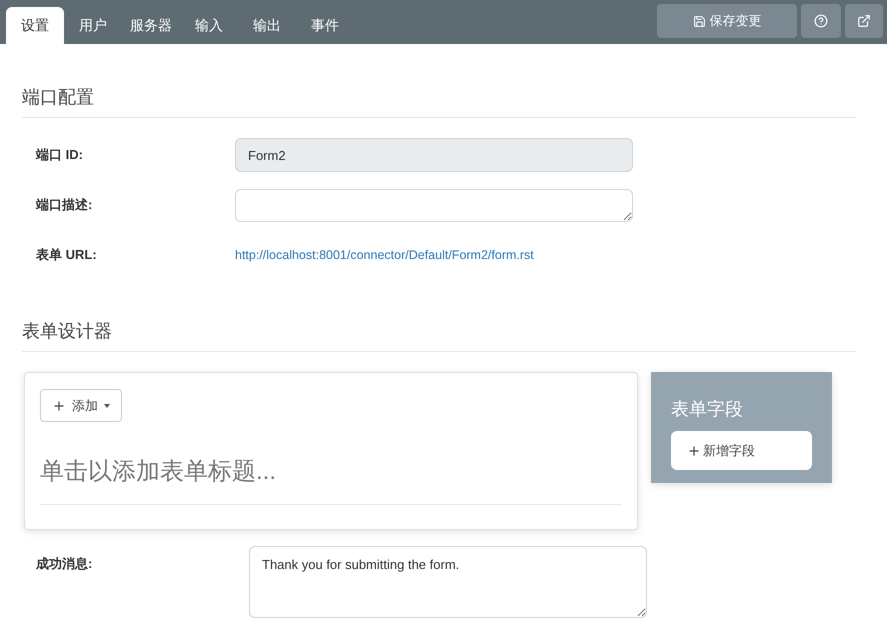 The height and width of the screenshot is (631, 887). I want to click on open-external-button, so click(864, 21).